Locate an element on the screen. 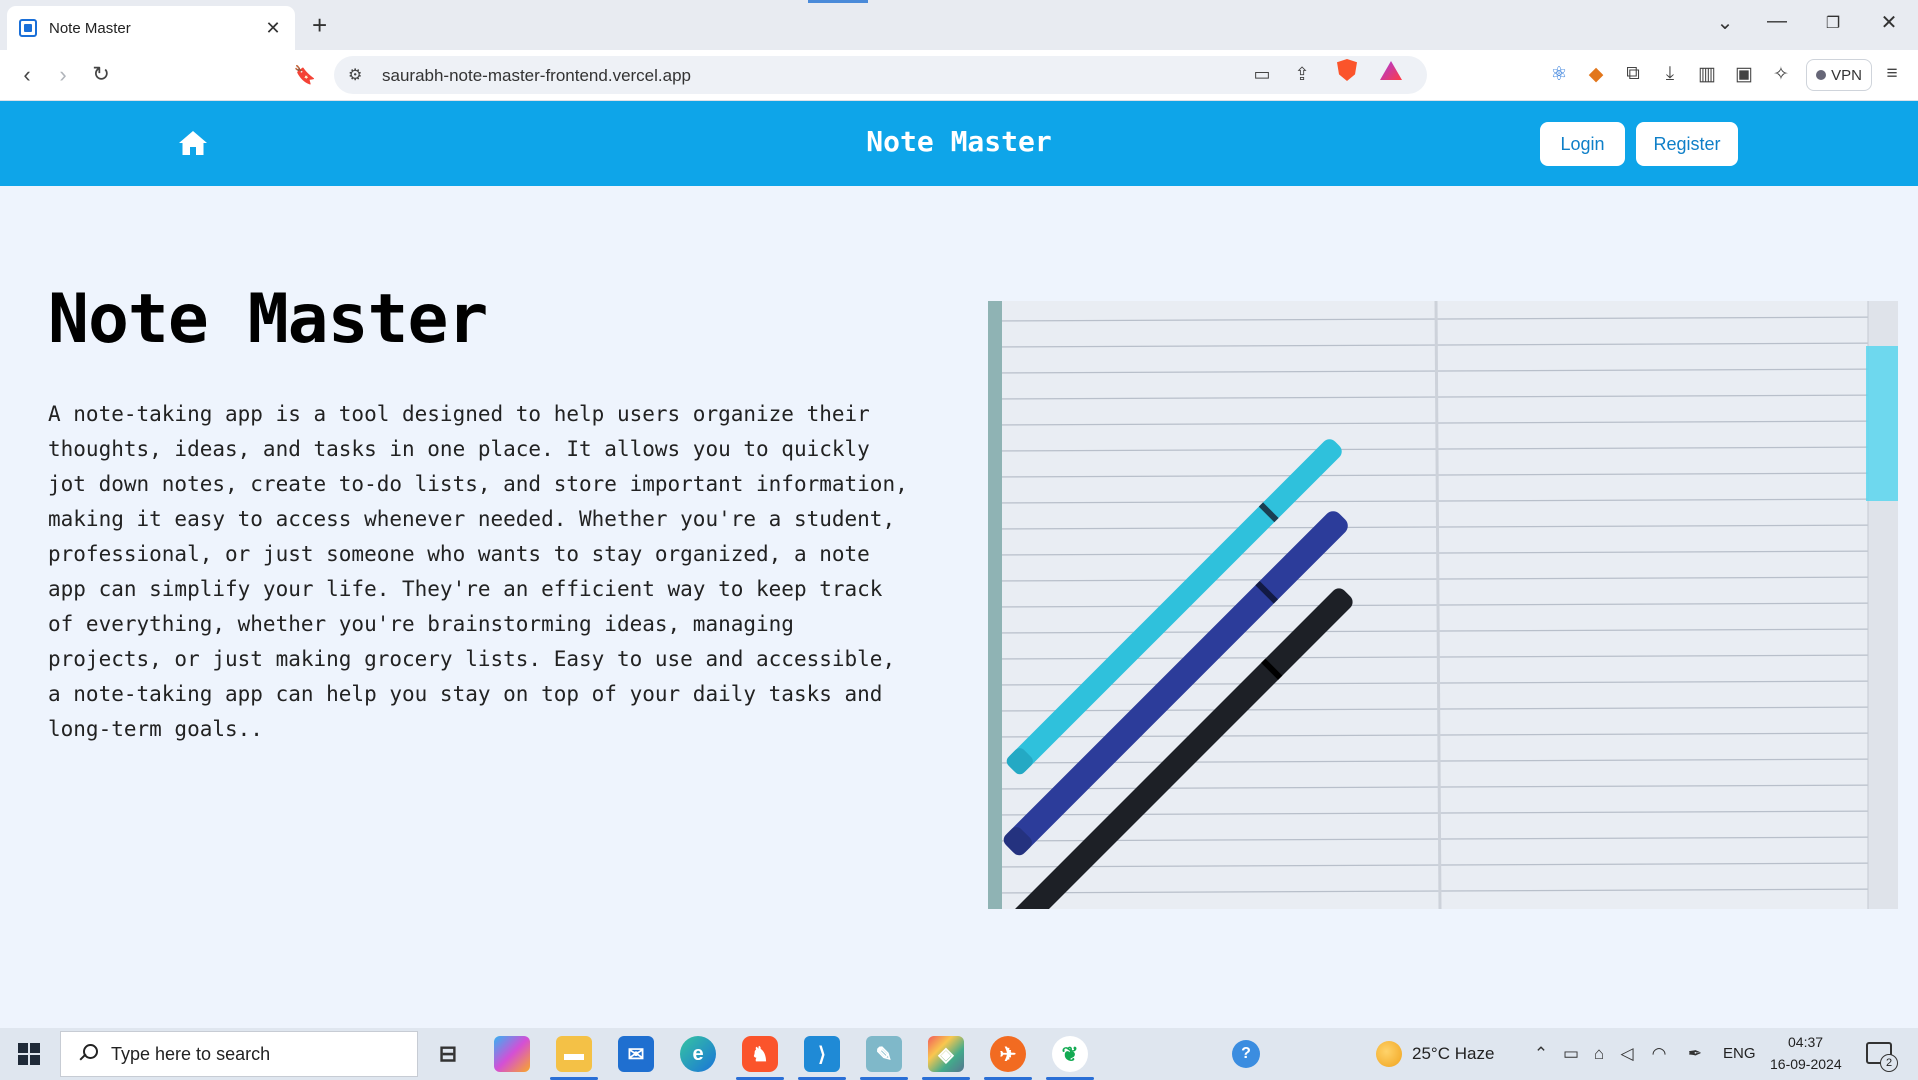 This screenshot has height=1080, width=1918. show-hidden-icons-icon: ⌃ is located at coordinates (1541, 1054).